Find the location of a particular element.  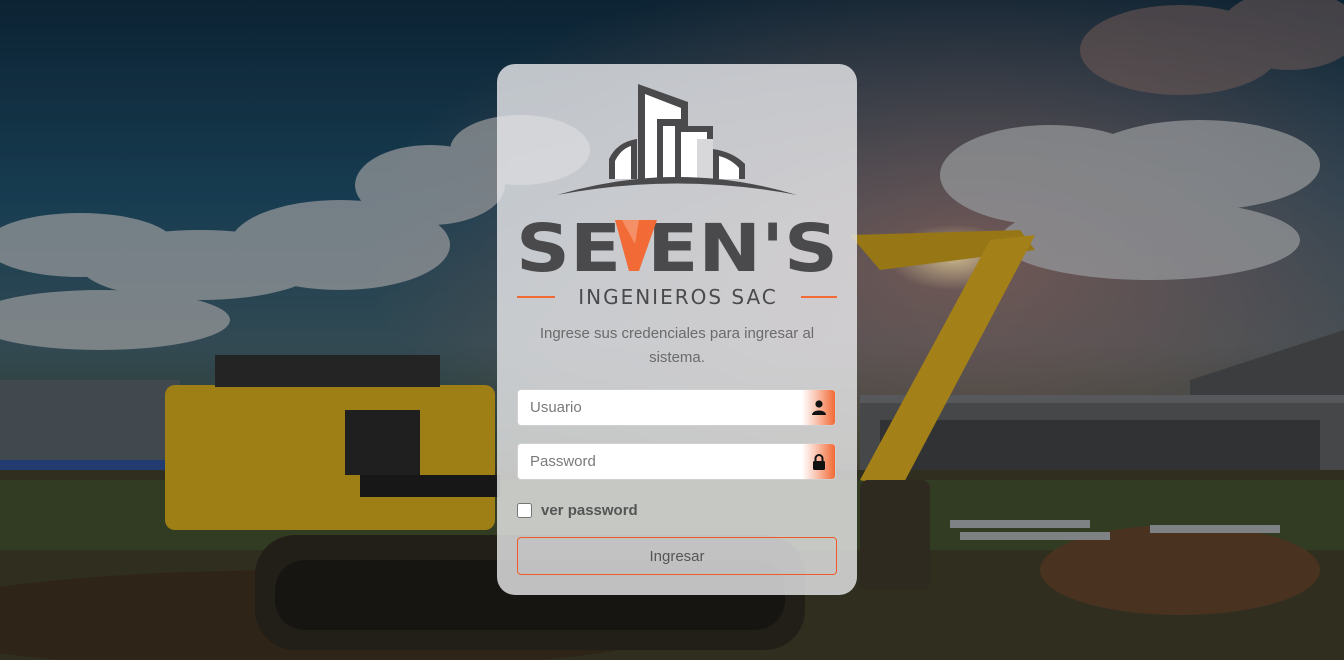

login-button: Ingresar is located at coordinates (677, 556).